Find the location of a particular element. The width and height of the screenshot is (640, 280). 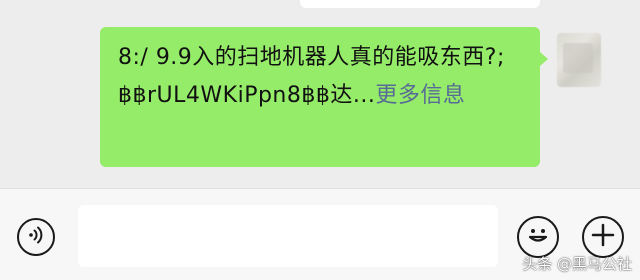

emoji-icon is located at coordinates (538, 237).